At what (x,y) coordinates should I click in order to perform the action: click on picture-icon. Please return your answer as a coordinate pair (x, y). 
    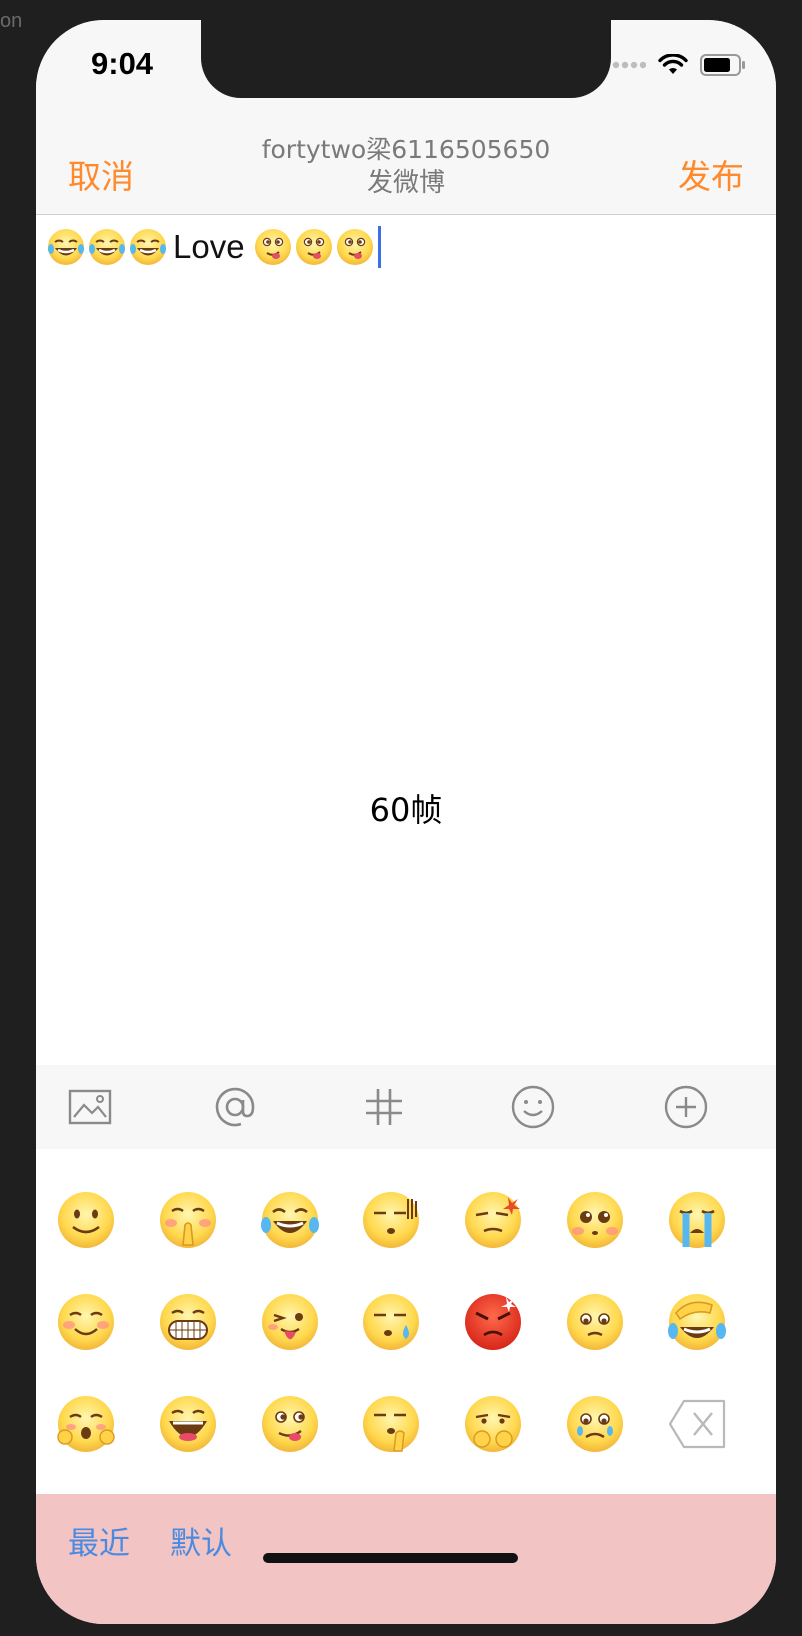
    Looking at the image, I should click on (90, 1107).